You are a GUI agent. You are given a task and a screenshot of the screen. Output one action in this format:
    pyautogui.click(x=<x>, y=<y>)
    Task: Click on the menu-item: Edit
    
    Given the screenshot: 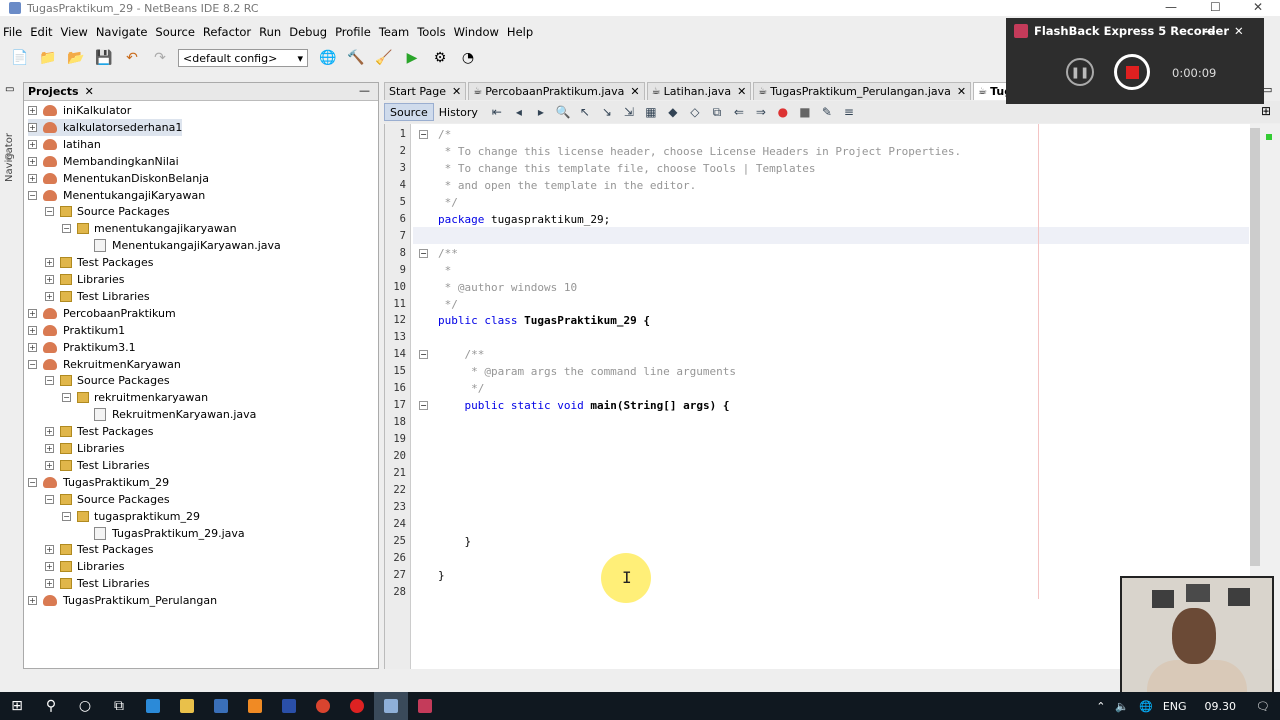 What is the action you would take?
    pyautogui.click(x=41, y=32)
    